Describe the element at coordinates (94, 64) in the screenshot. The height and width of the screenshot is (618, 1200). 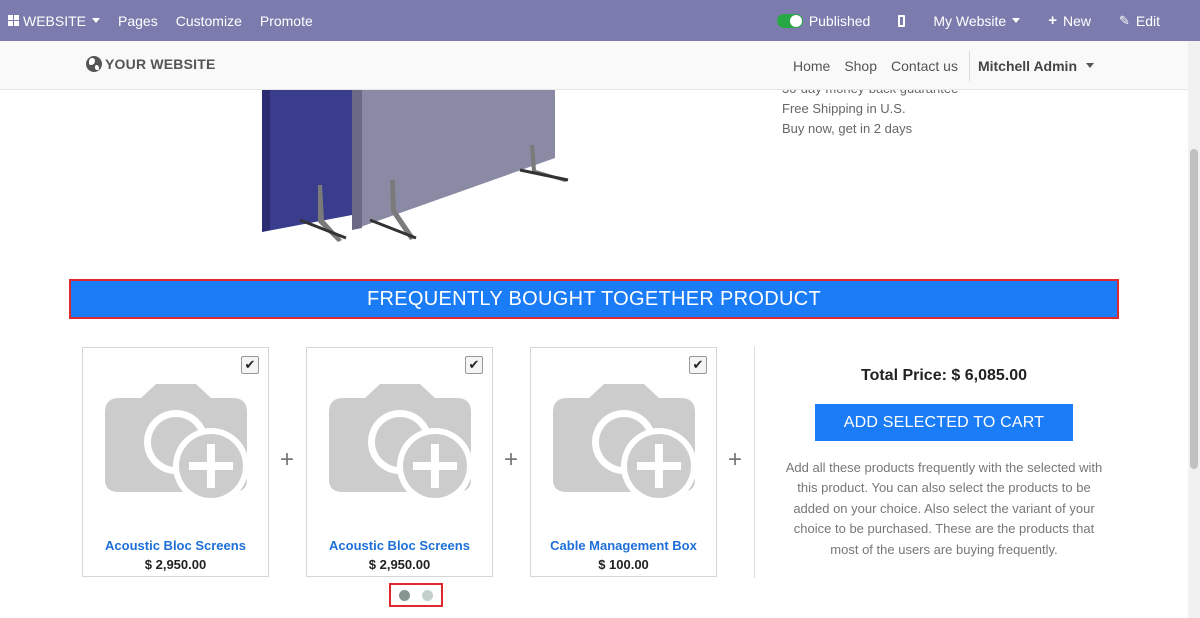
I see `globe-icon` at that location.